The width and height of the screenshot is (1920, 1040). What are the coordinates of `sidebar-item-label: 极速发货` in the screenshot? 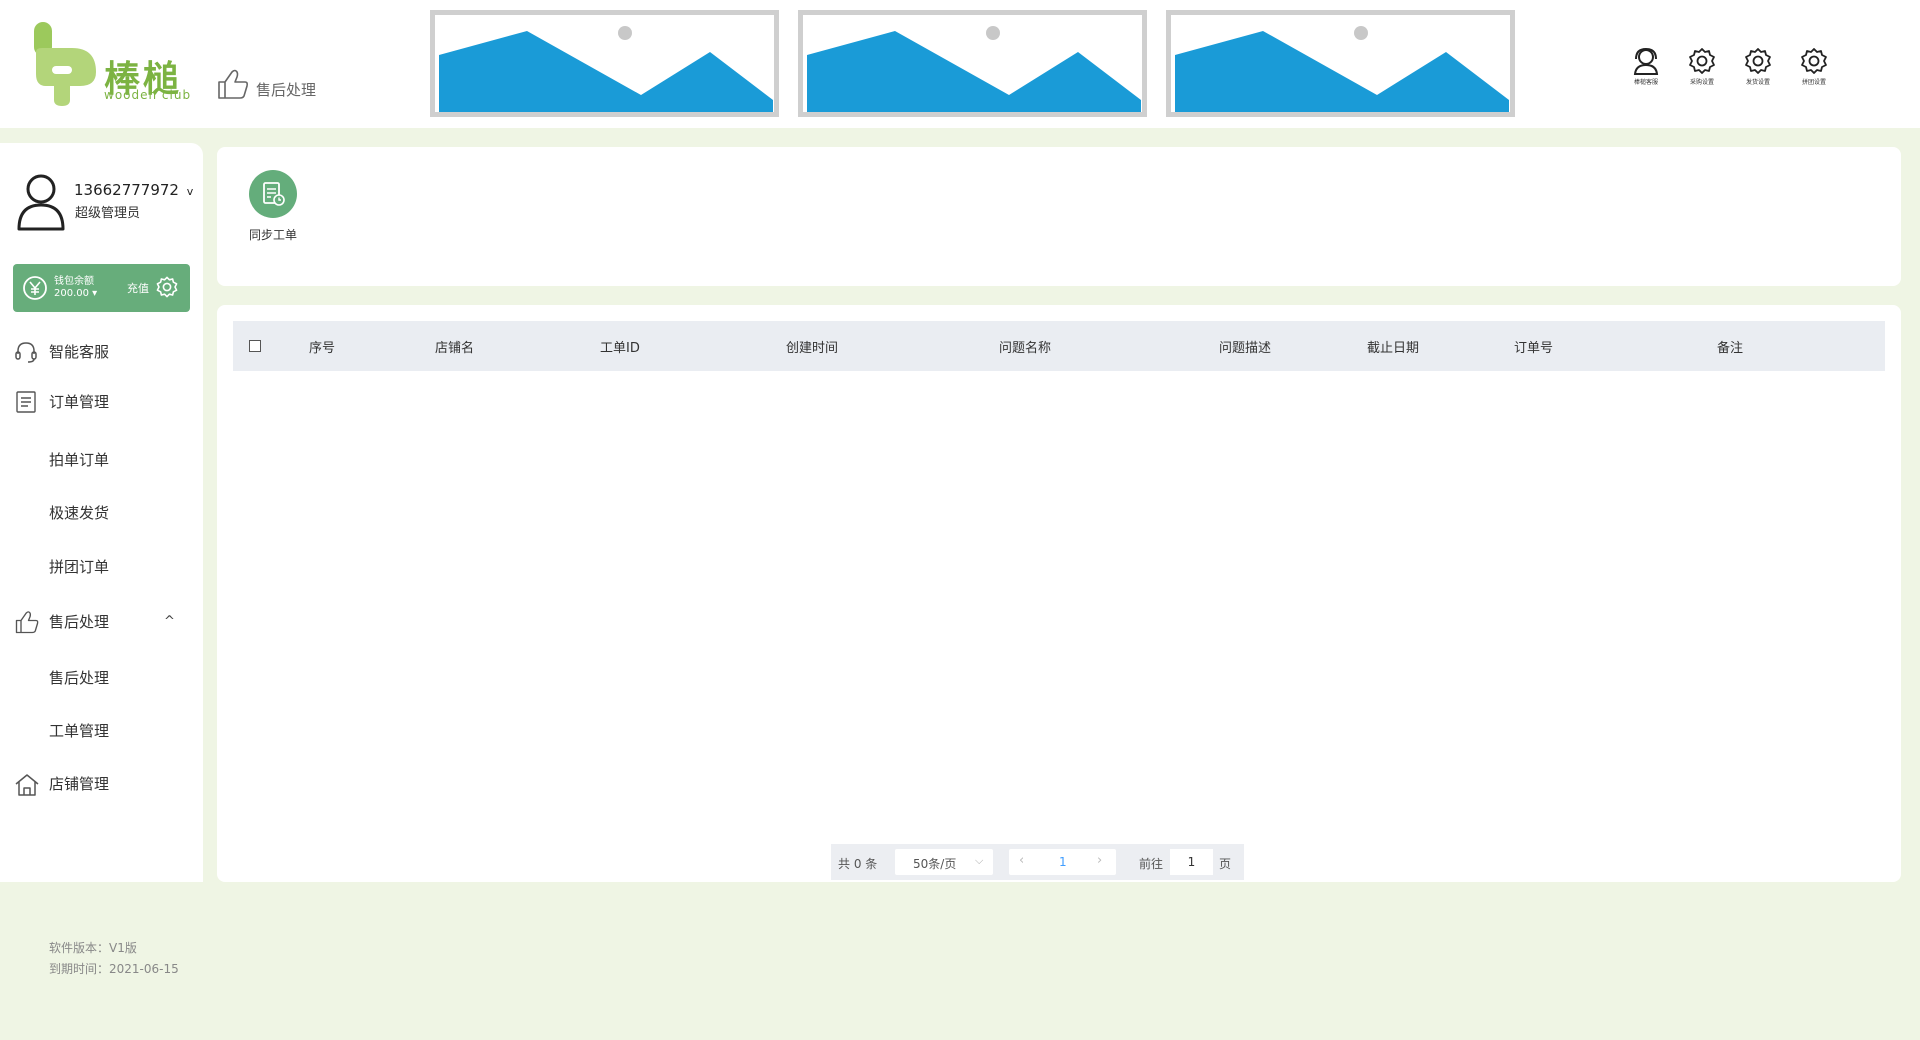 It's located at (79, 512).